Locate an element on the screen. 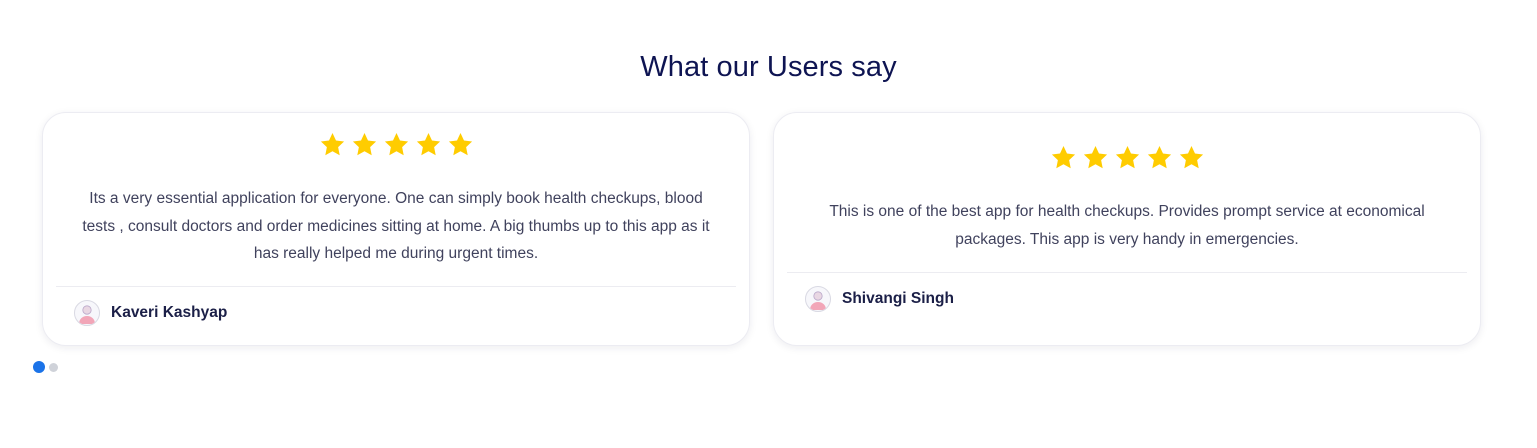  carousel-pagination is located at coordinates (45, 367).